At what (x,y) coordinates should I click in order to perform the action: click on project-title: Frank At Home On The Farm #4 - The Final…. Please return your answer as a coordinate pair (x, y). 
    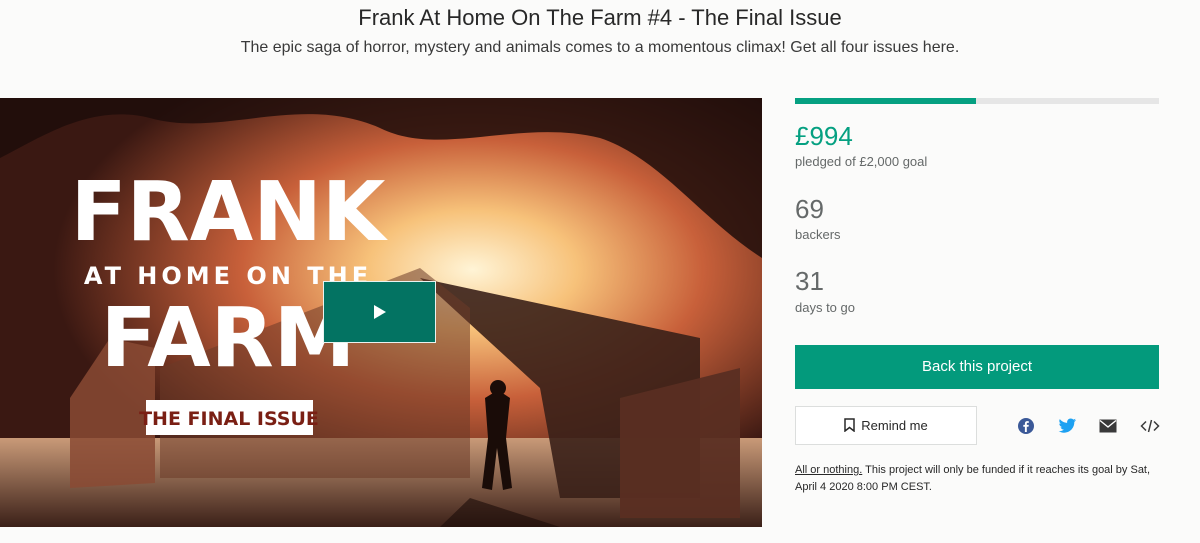
    Looking at the image, I should click on (600, 17).